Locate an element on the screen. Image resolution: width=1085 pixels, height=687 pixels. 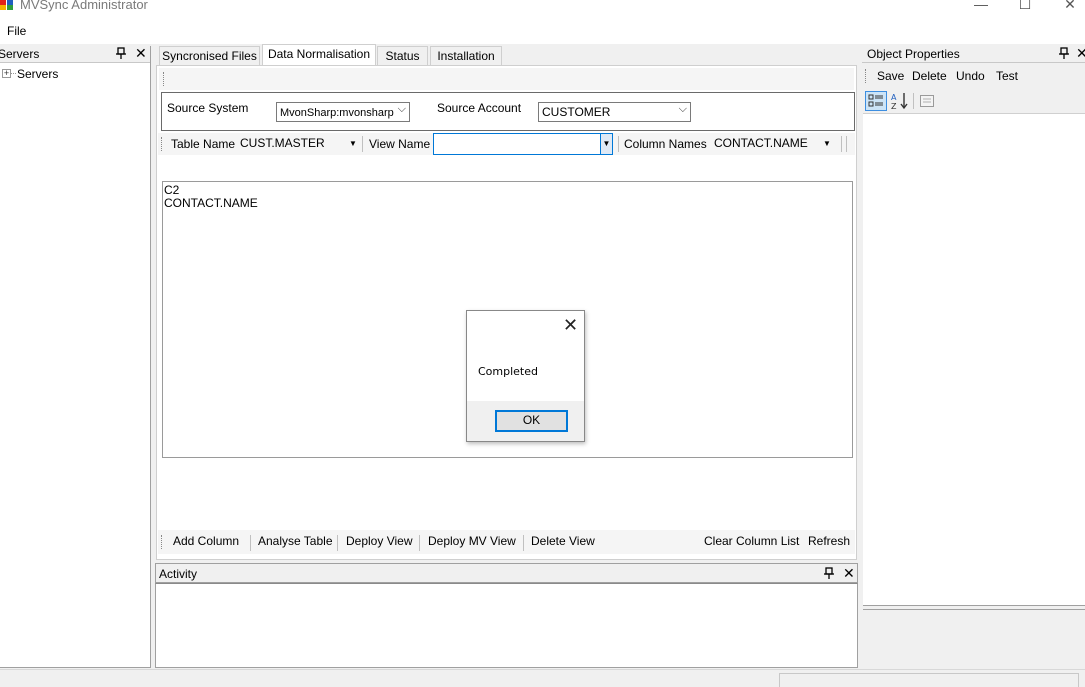
activity-pane-title: Activity is located at coordinates (178, 574).